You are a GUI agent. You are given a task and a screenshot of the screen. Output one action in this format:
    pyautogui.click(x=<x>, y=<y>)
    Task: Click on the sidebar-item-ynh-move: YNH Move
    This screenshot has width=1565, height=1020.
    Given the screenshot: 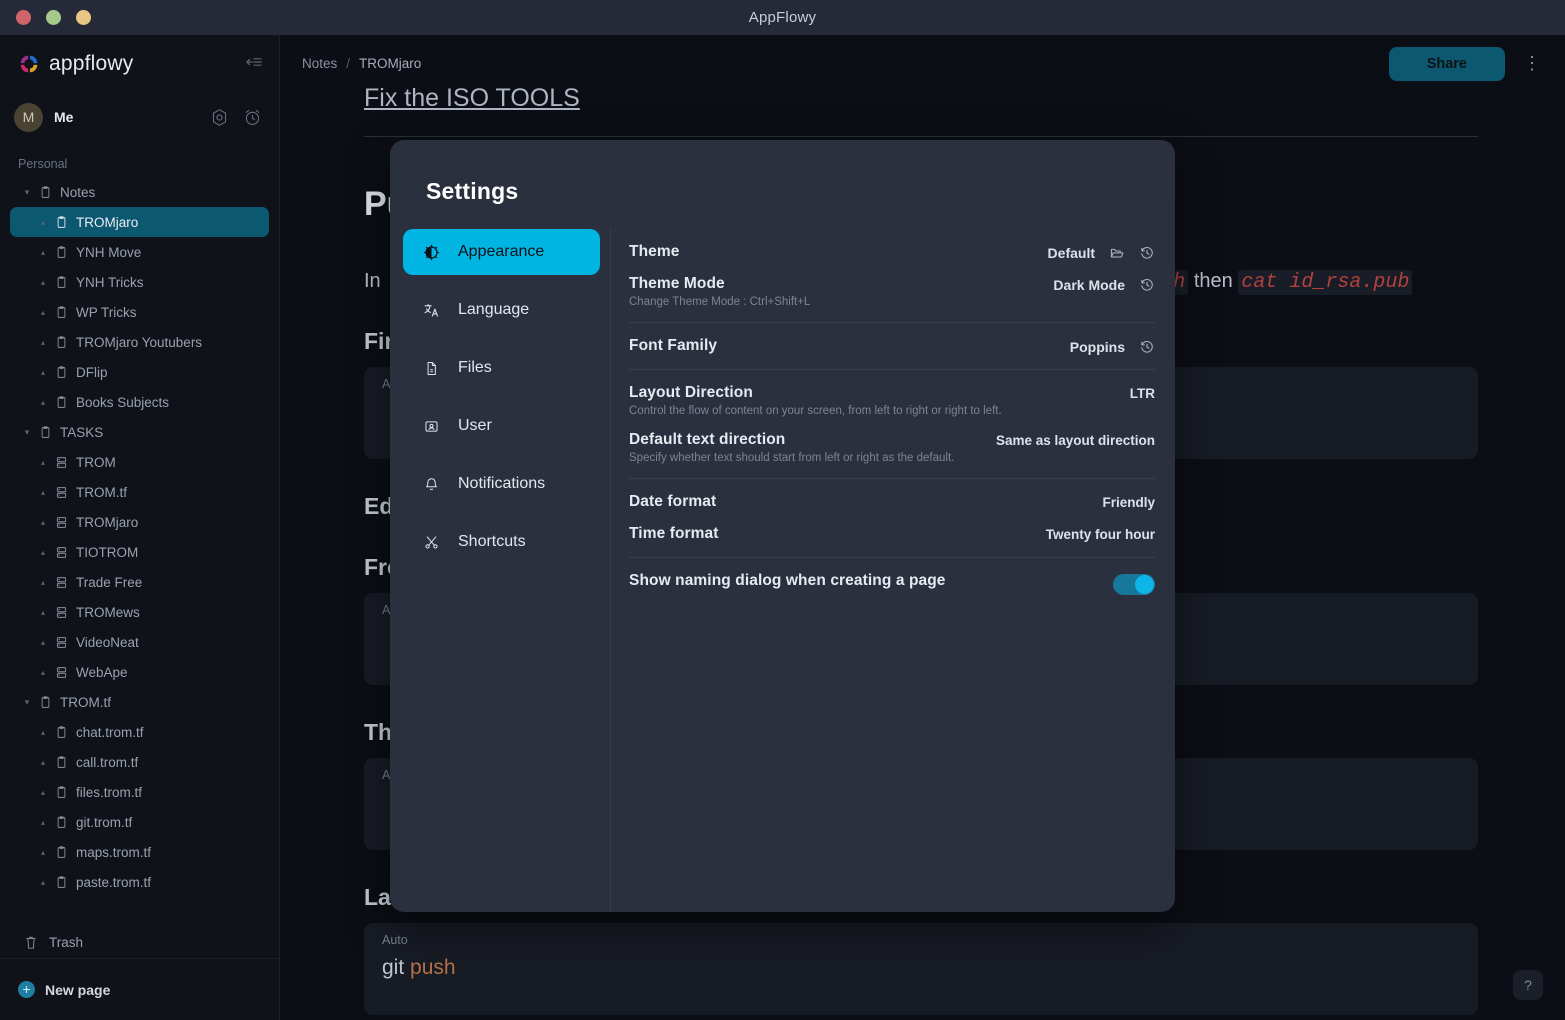 What is the action you would take?
    pyautogui.click(x=139, y=252)
    